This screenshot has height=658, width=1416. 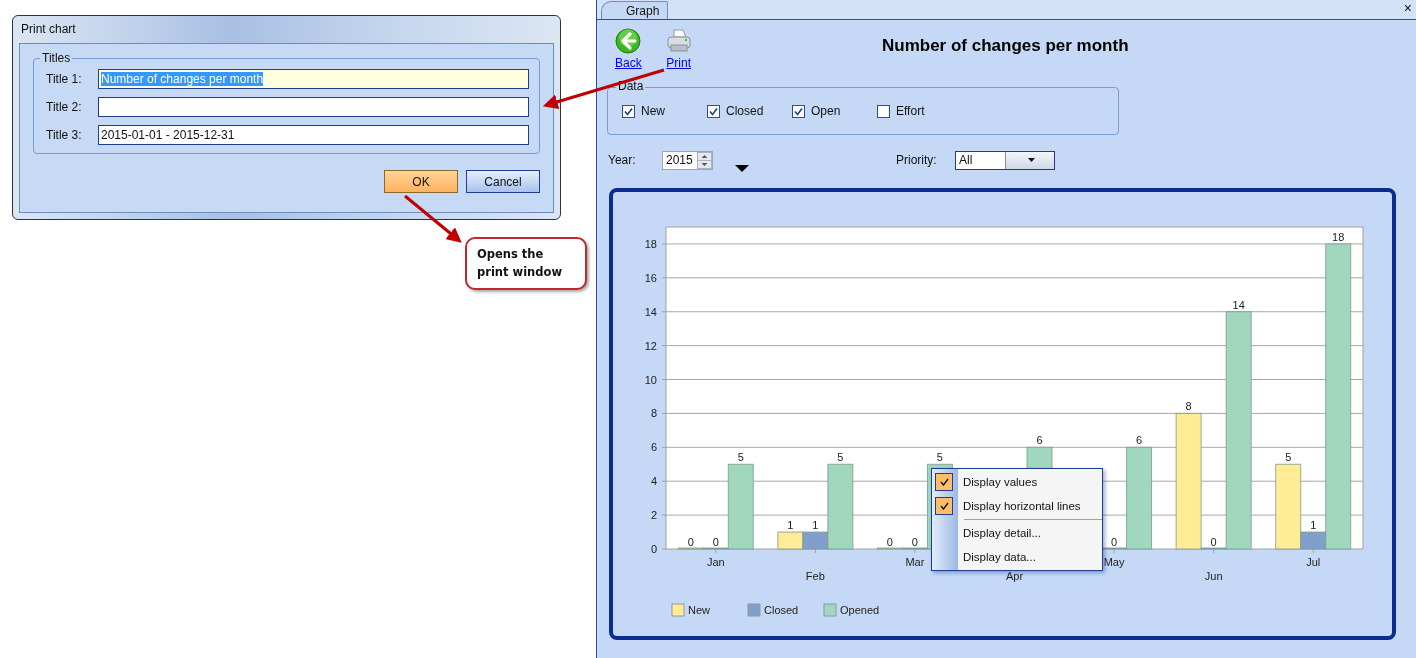 What do you see at coordinates (650, 379) in the screenshot?
I see `axis-label: 10` at bounding box center [650, 379].